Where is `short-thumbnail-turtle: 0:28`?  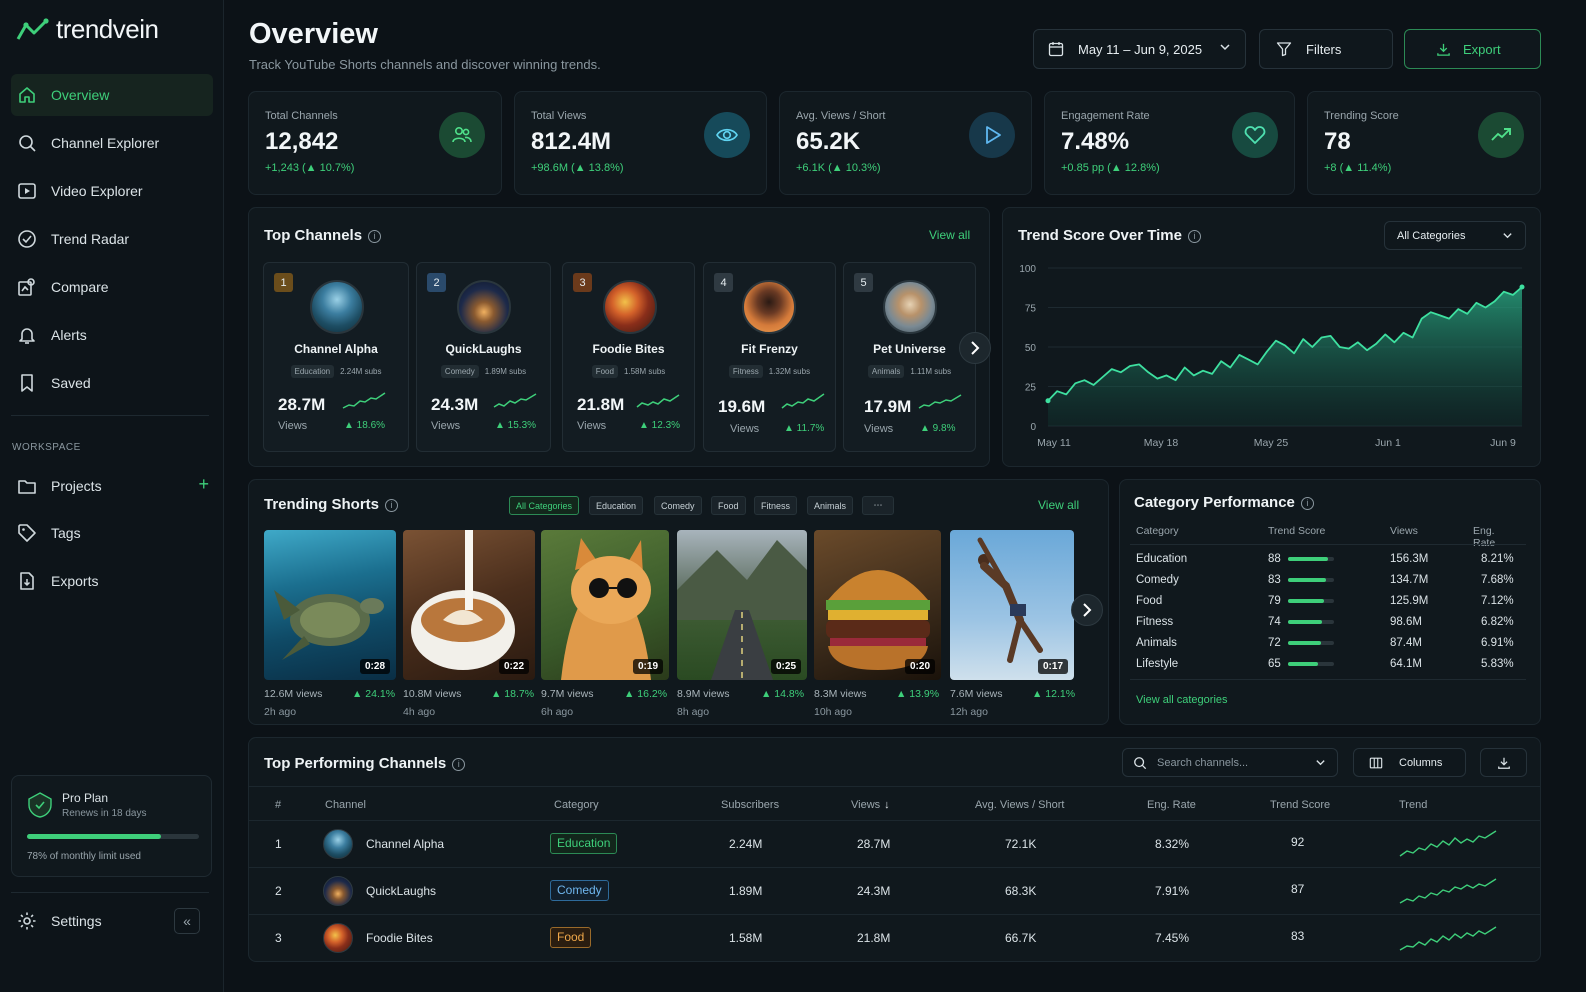 short-thumbnail-turtle: 0:28 is located at coordinates (330, 605).